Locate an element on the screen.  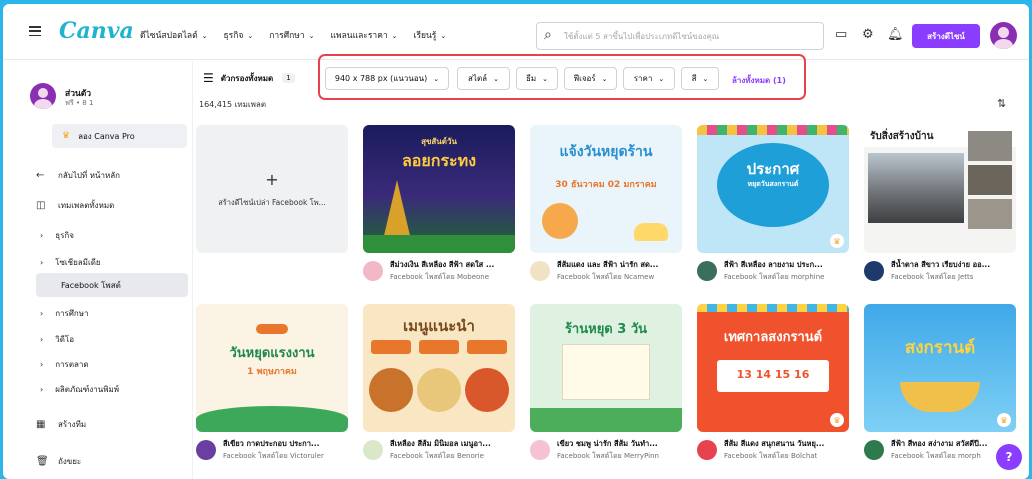
notice-board is located at coordinates (606, 372).